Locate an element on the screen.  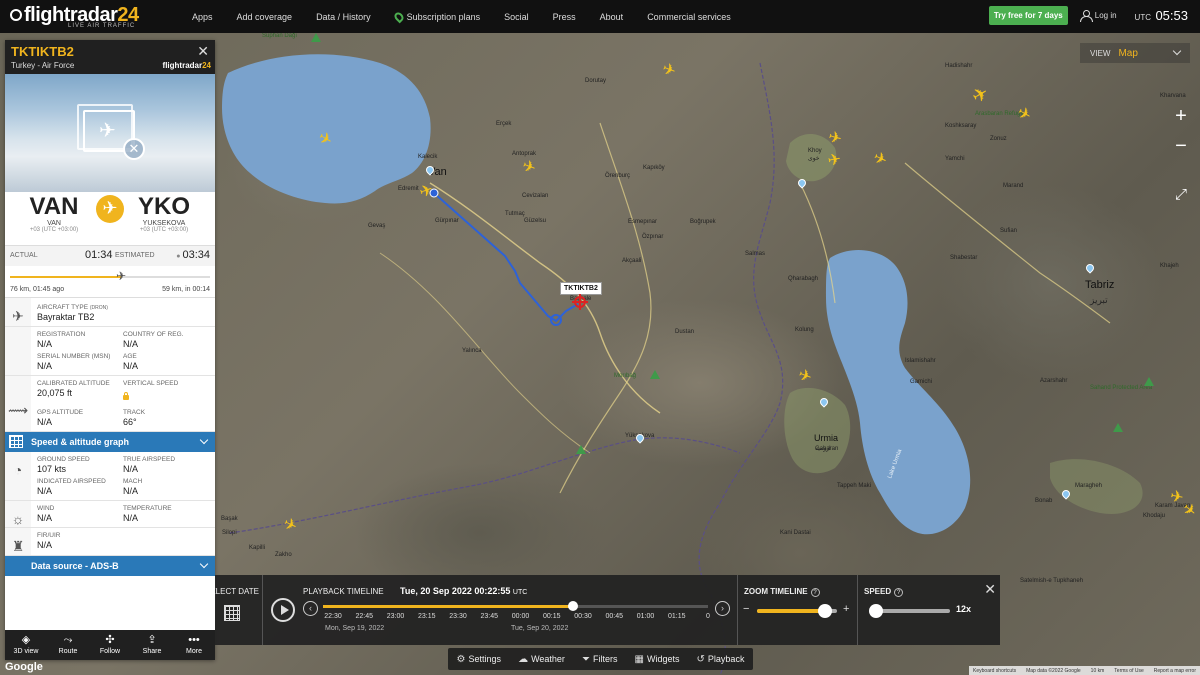
terms-link: Terms of Use is located at coordinates (1128, 671).